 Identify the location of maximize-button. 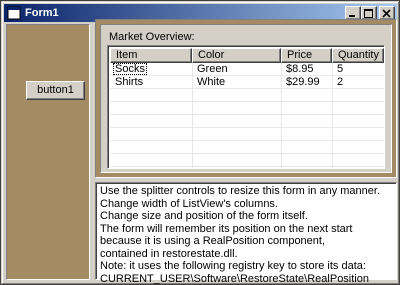
(369, 13).